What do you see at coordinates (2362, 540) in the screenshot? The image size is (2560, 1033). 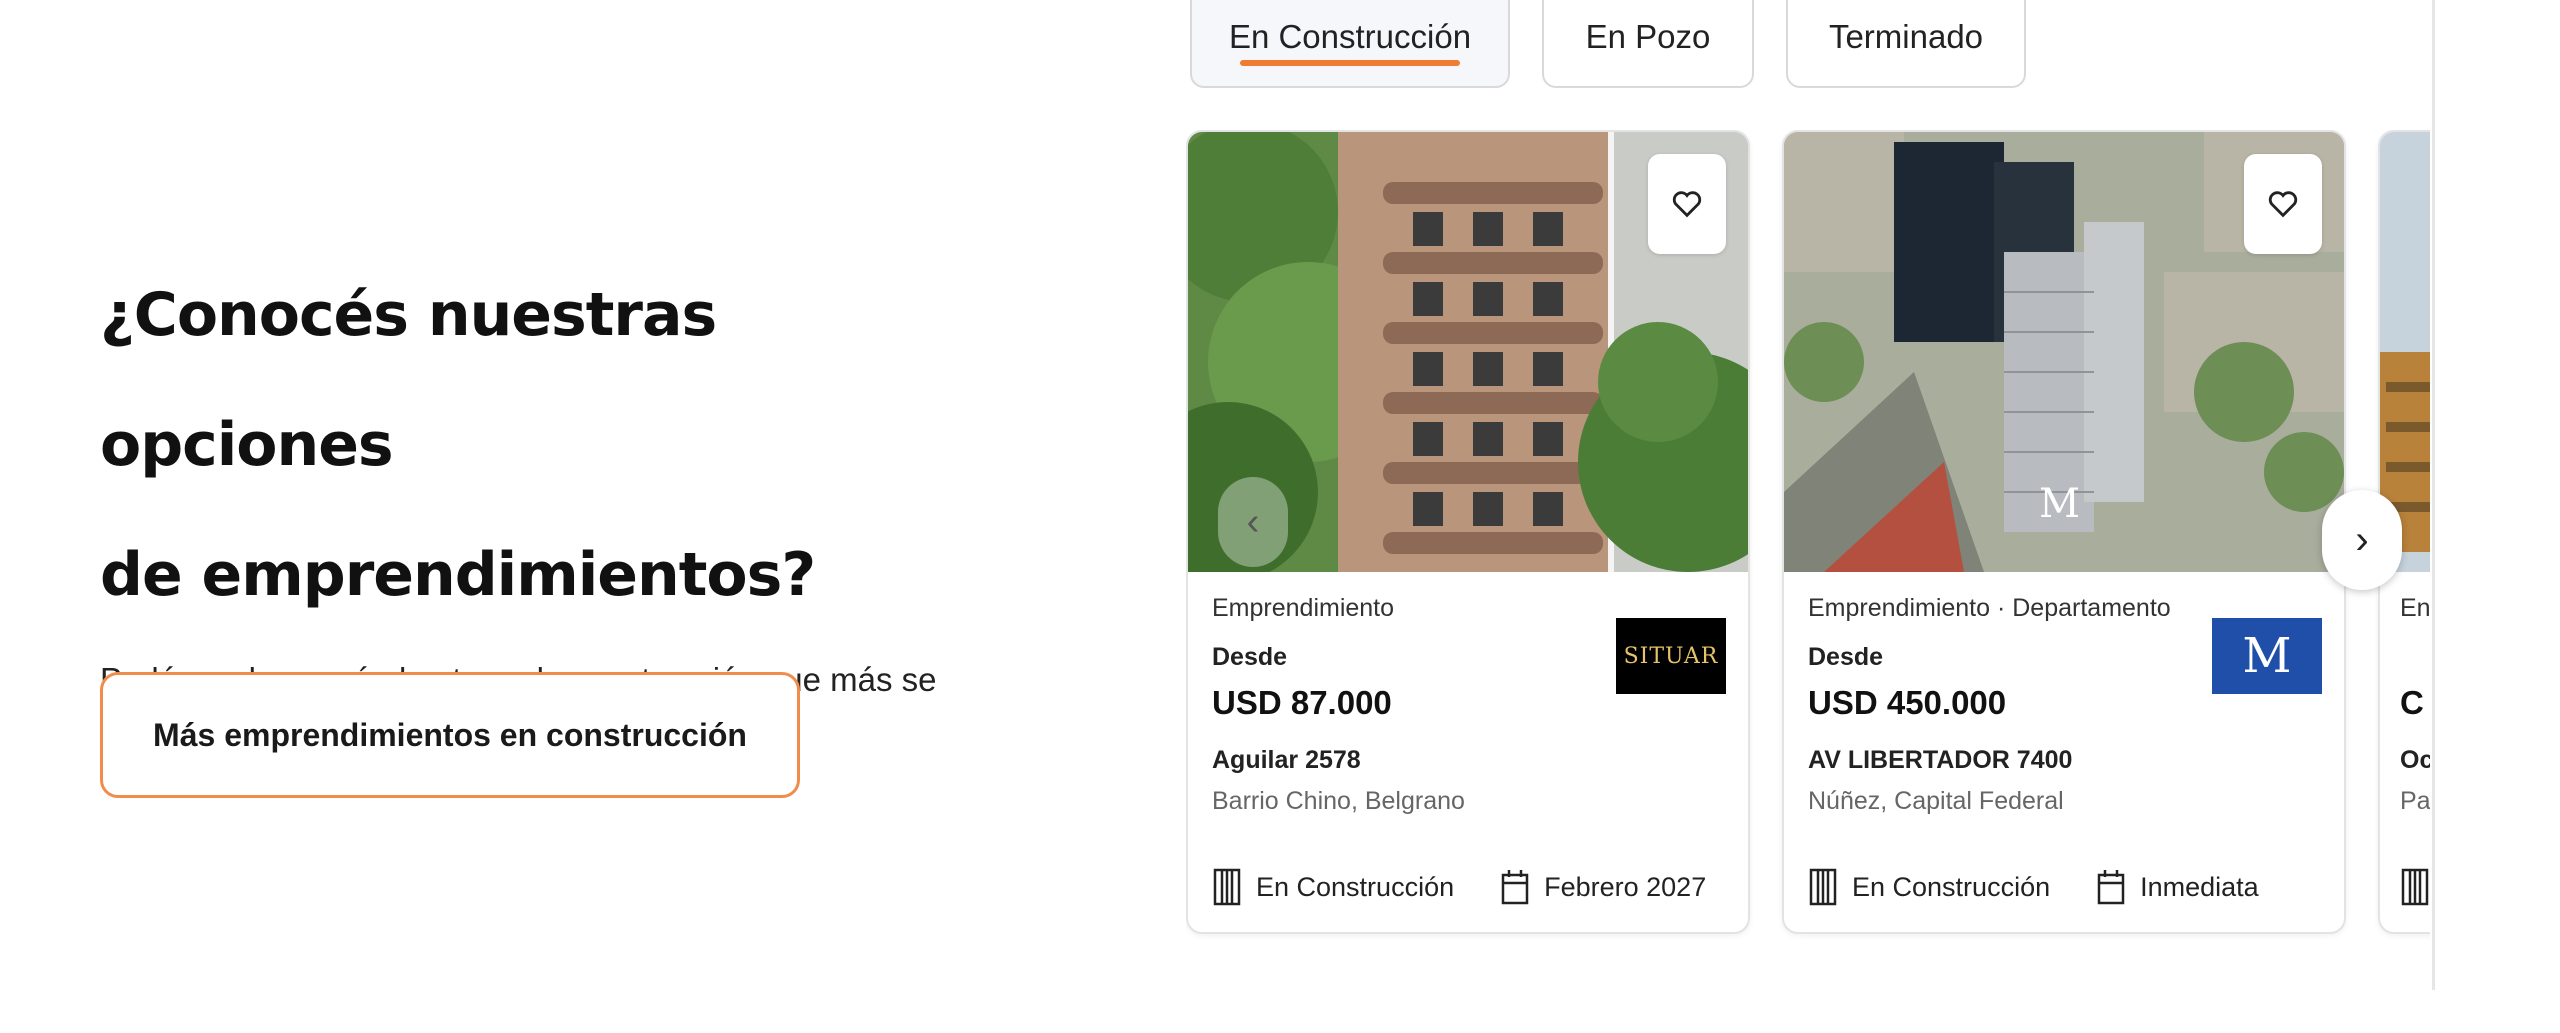 I see `chevron-right-icon: ›` at bounding box center [2362, 540].